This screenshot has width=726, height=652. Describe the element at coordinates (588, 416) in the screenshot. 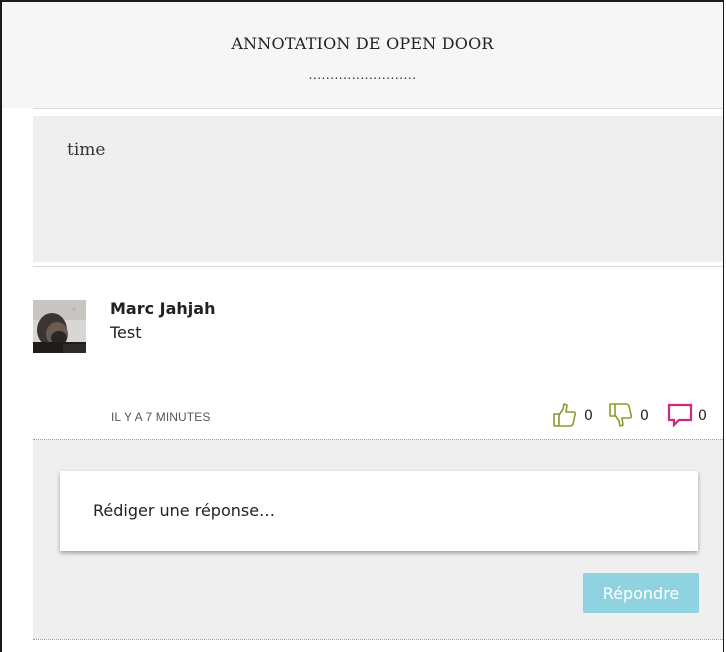

I see `like-count: 0` at that location.